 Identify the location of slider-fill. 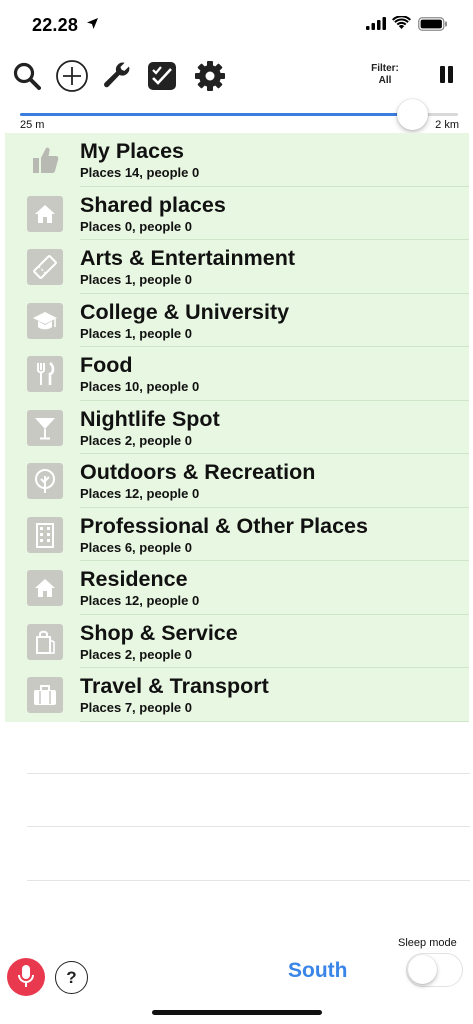
(216, 114).